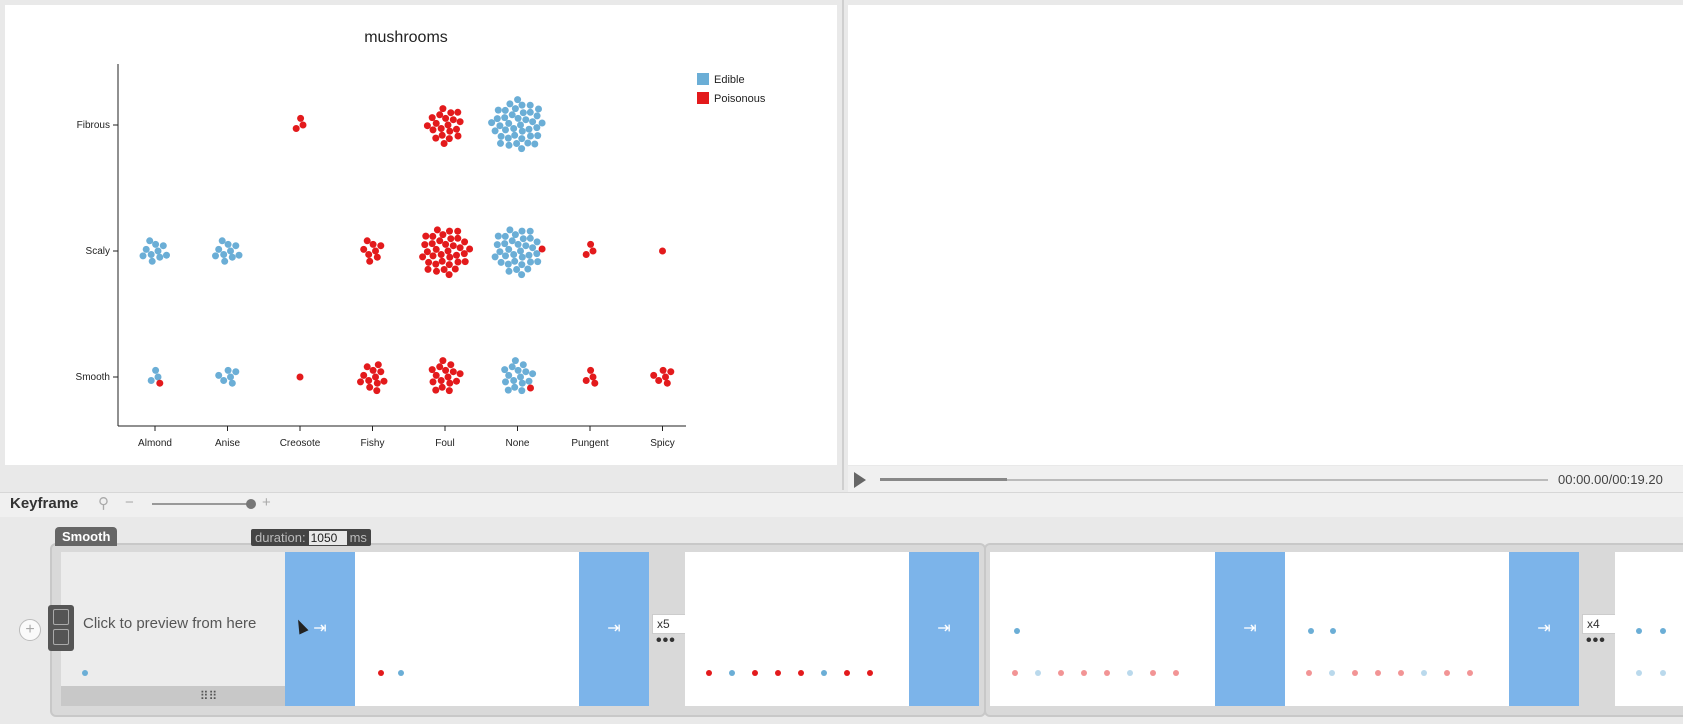 The image size is (1683, 724). I want to click on transition-1: ⇥, so click(320, 629).